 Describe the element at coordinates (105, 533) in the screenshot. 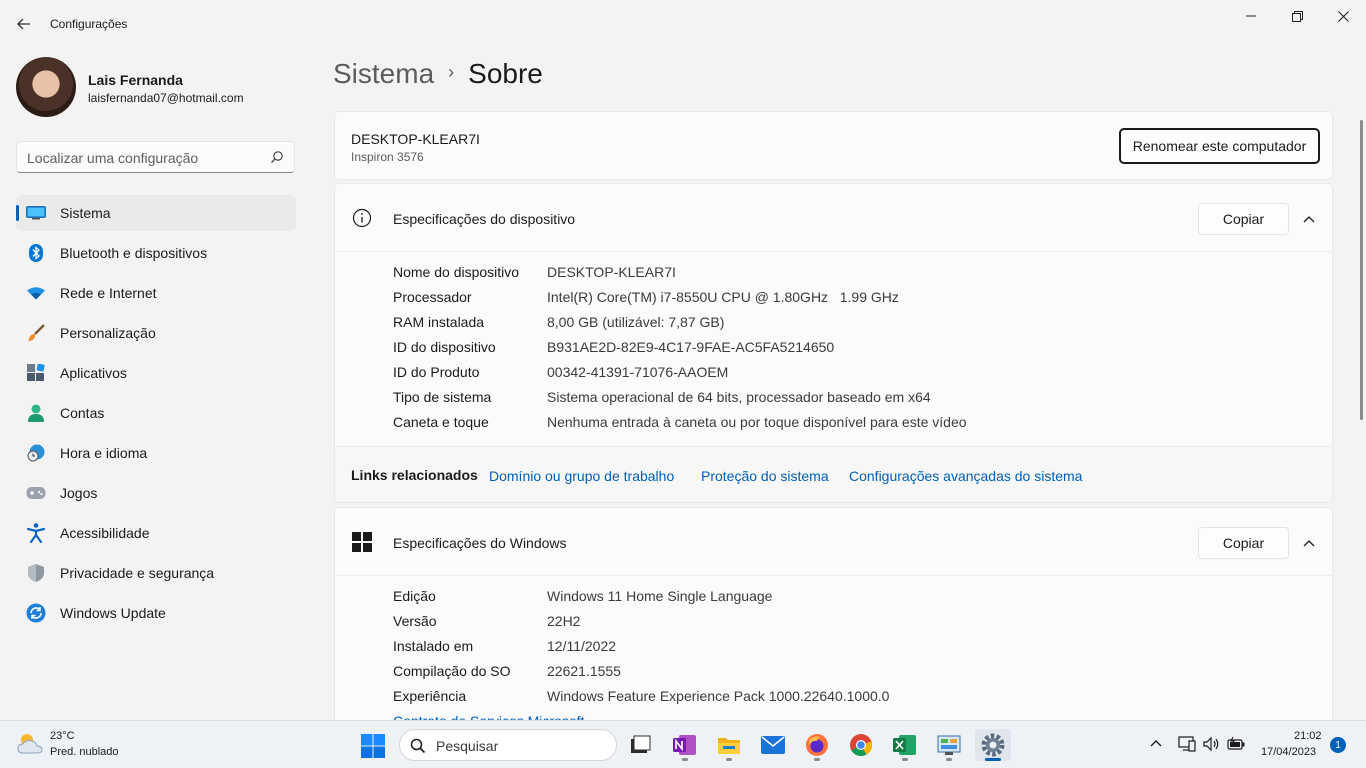

I see `sidebar-item-label: Acessibilidade` at that location.